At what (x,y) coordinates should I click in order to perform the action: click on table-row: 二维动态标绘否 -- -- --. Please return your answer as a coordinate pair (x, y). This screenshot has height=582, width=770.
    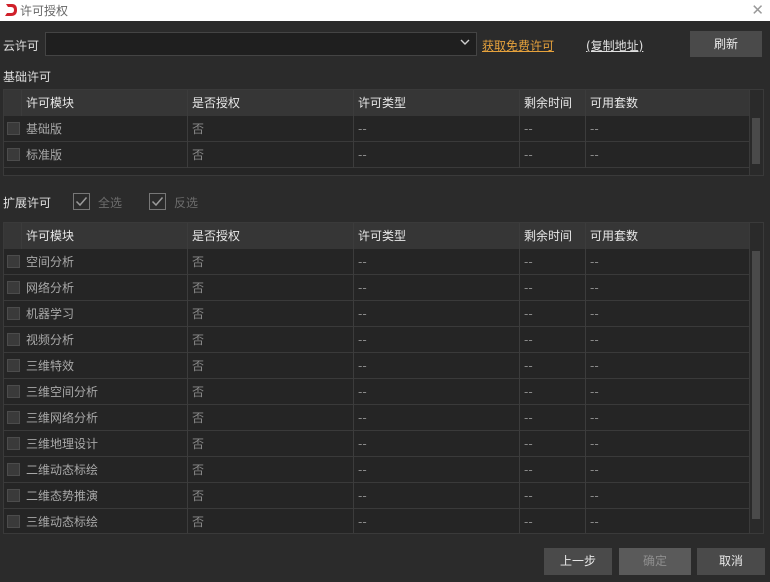
    Looking at the image, I should click on (377, 470).